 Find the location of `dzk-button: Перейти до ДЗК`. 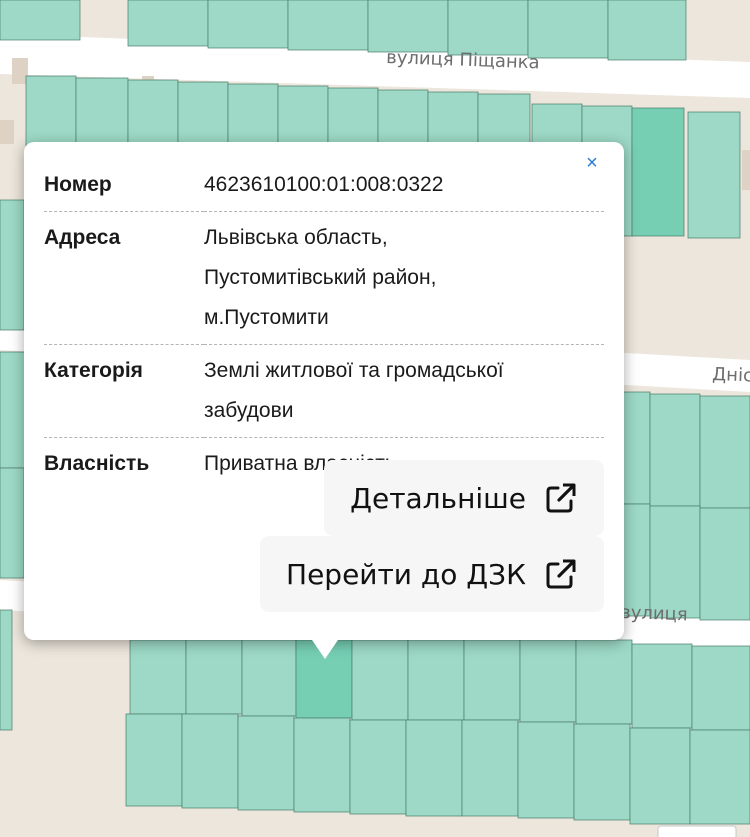

dzk-button: Перейти до ДЗК is located at coordinates (432, 574).